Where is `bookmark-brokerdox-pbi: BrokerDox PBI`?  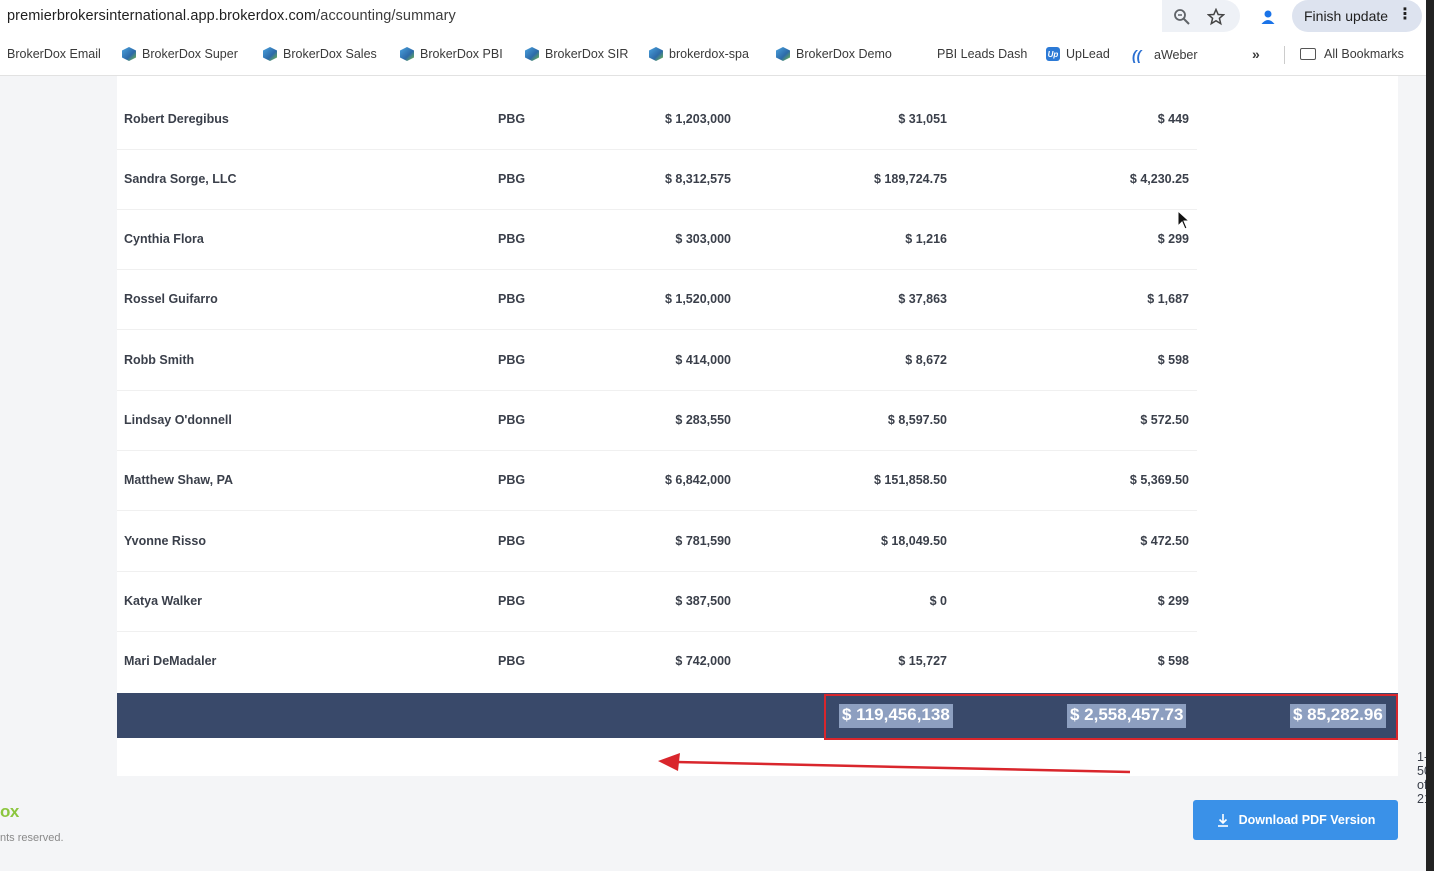 bookmark-brokerdox-pbi: BrokerDox PBI is located at coordinates (451, 54).